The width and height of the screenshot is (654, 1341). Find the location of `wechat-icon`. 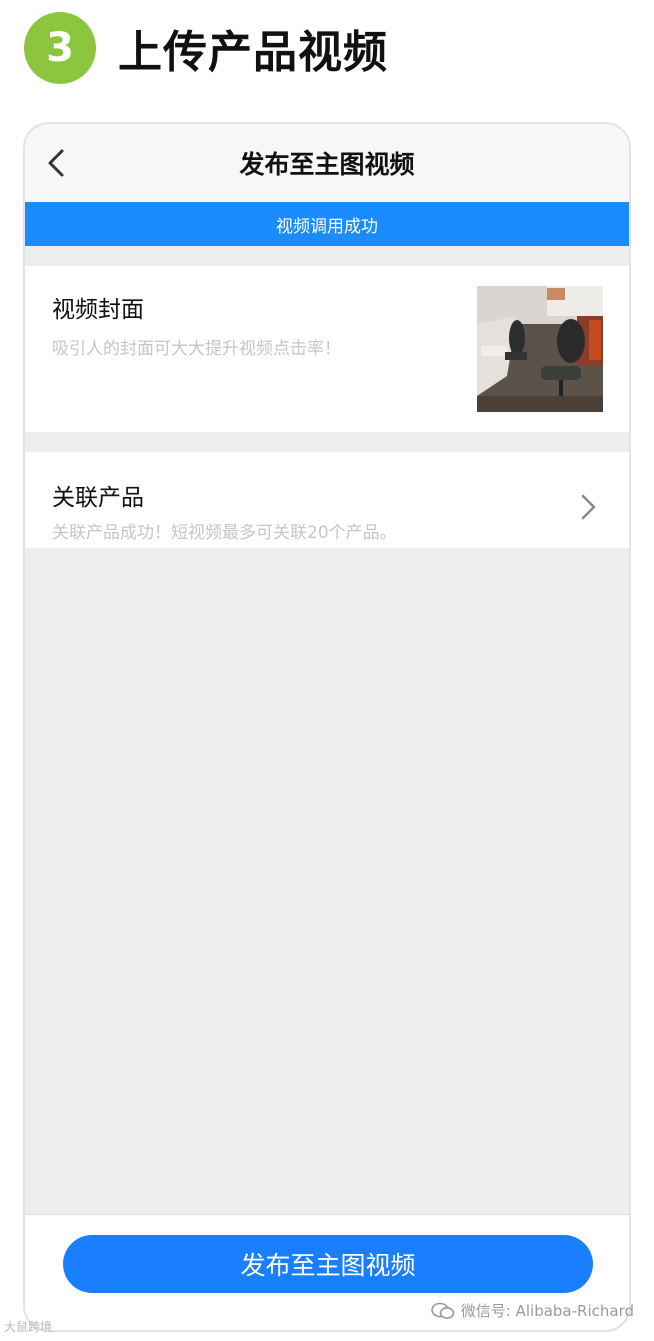

wechat-icon is located at coordinates (442, 1310).